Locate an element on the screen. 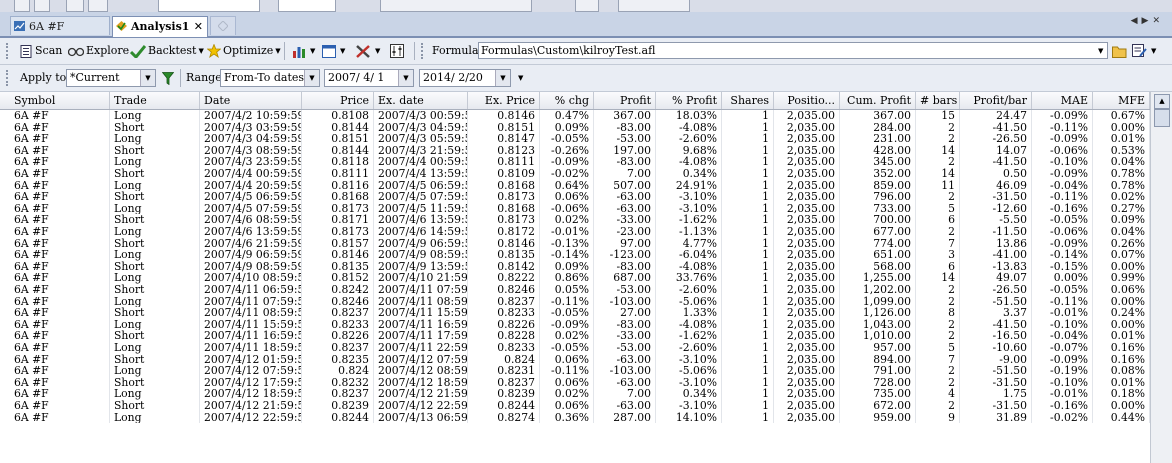  column-header-trade: Trade is located at coordinates (155, 100).